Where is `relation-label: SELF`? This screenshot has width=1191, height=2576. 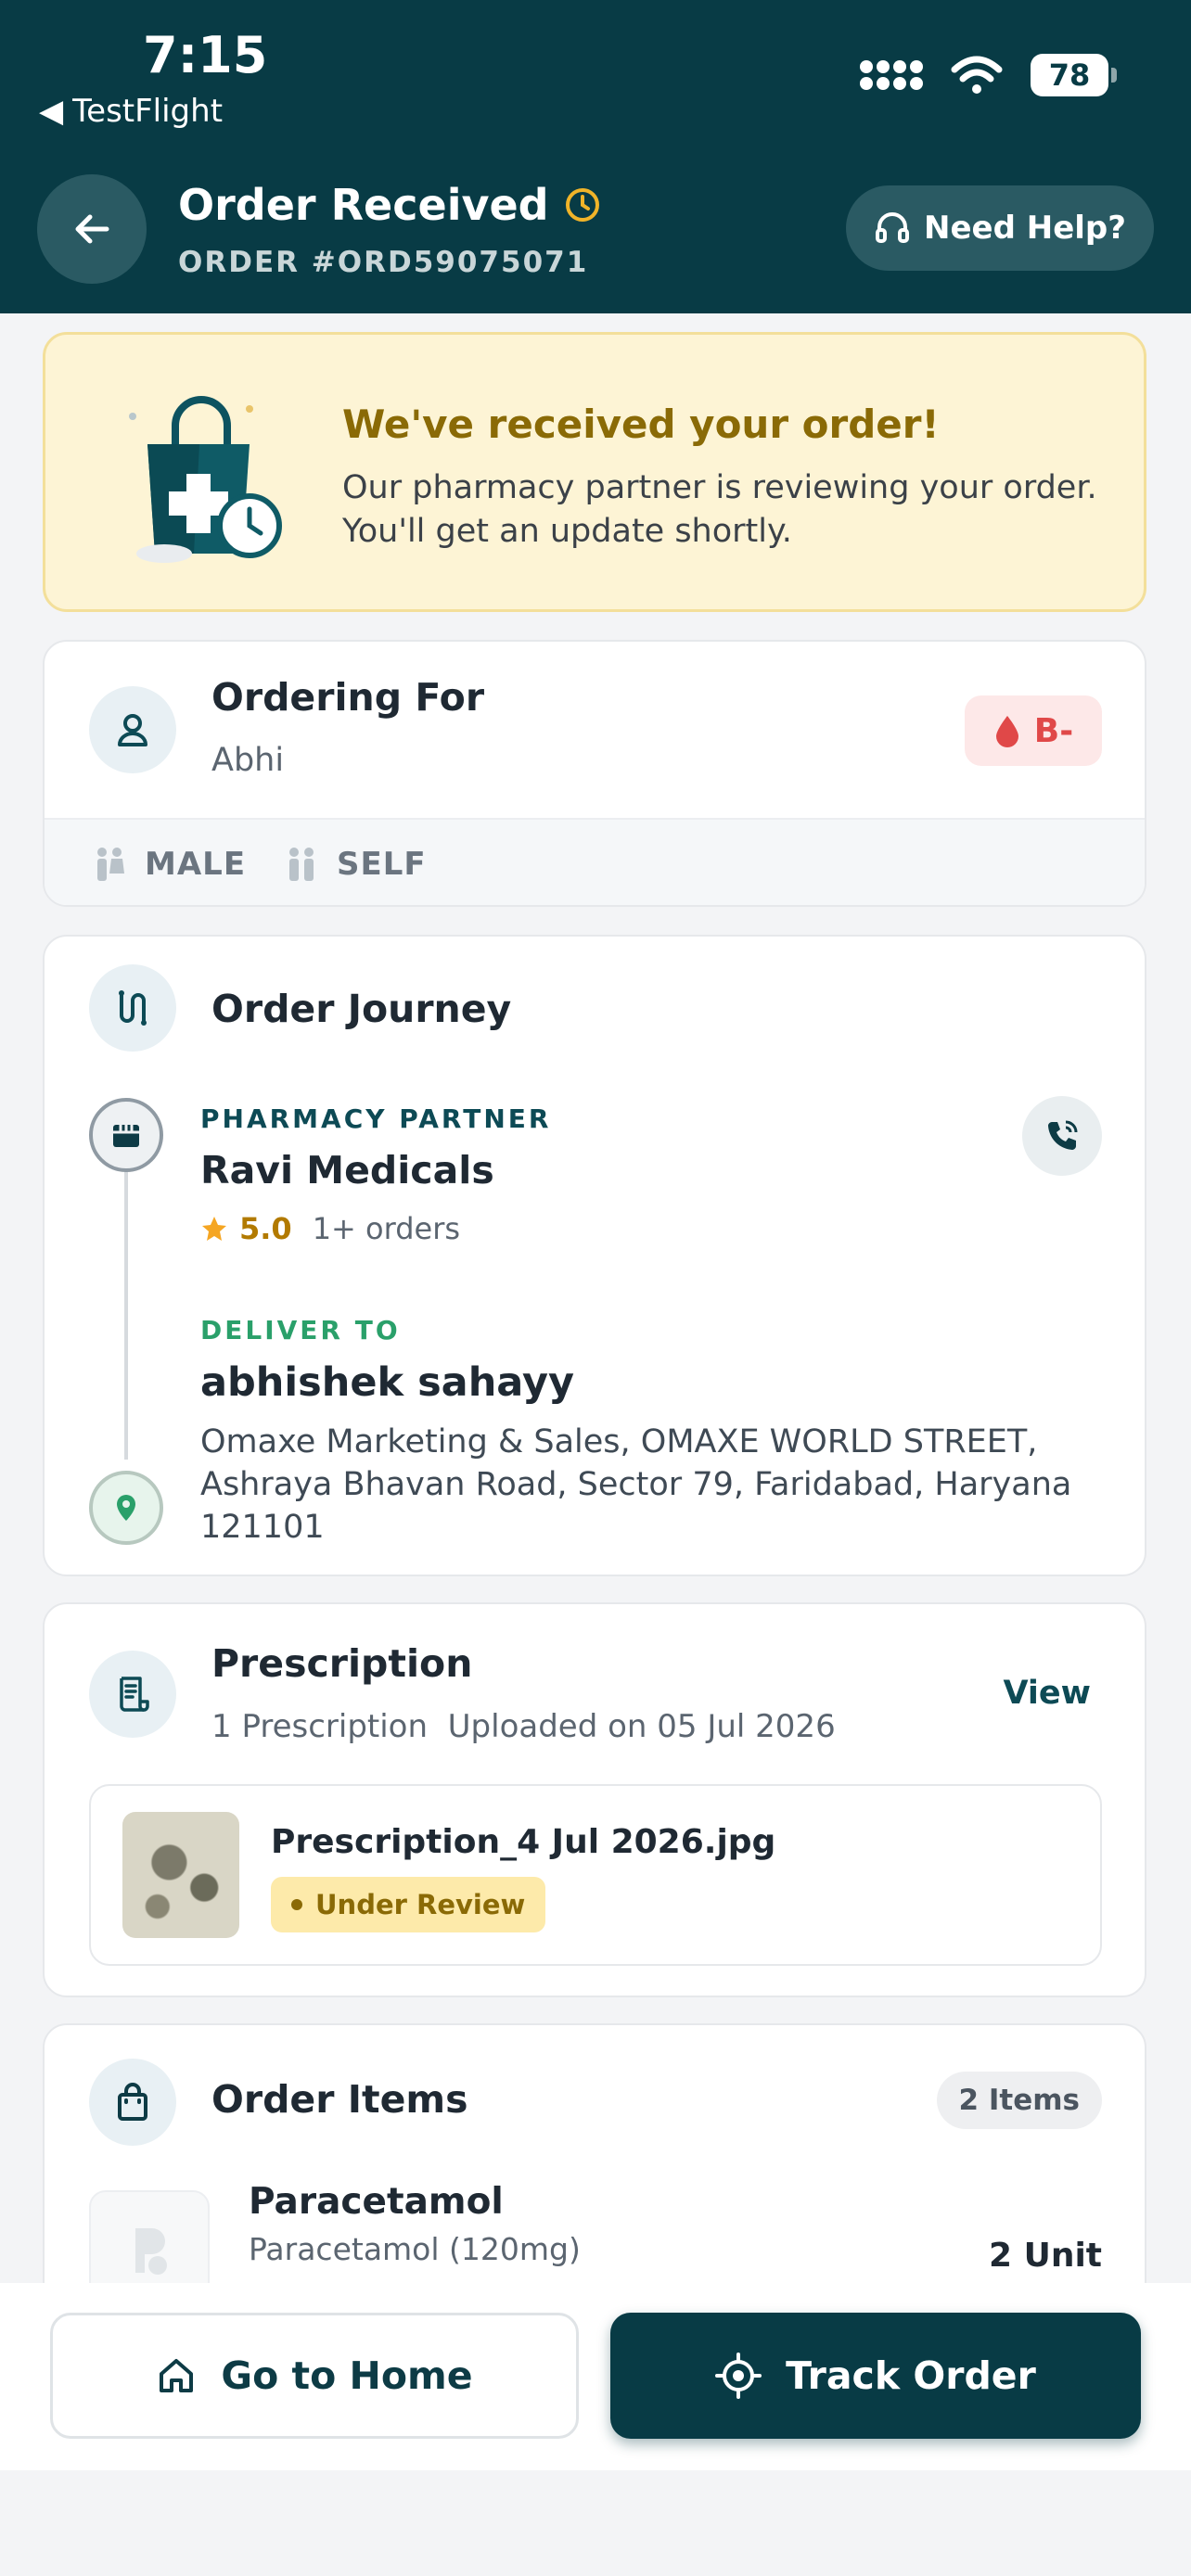
relation-label: SELF is located at coordinates (382, 864).